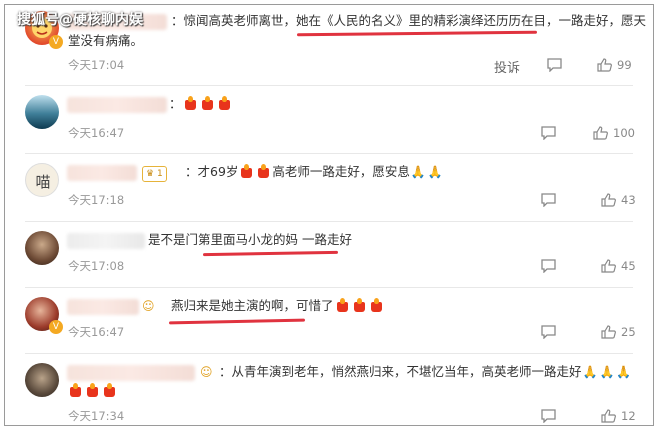 This screenshot has height=431, width=660. What do you see at coordinates (250, 239) in the screenshot?
I see `comment-text: 是不是门第里面马小龙的妈 一路走好` at bounding box center [250, 239].